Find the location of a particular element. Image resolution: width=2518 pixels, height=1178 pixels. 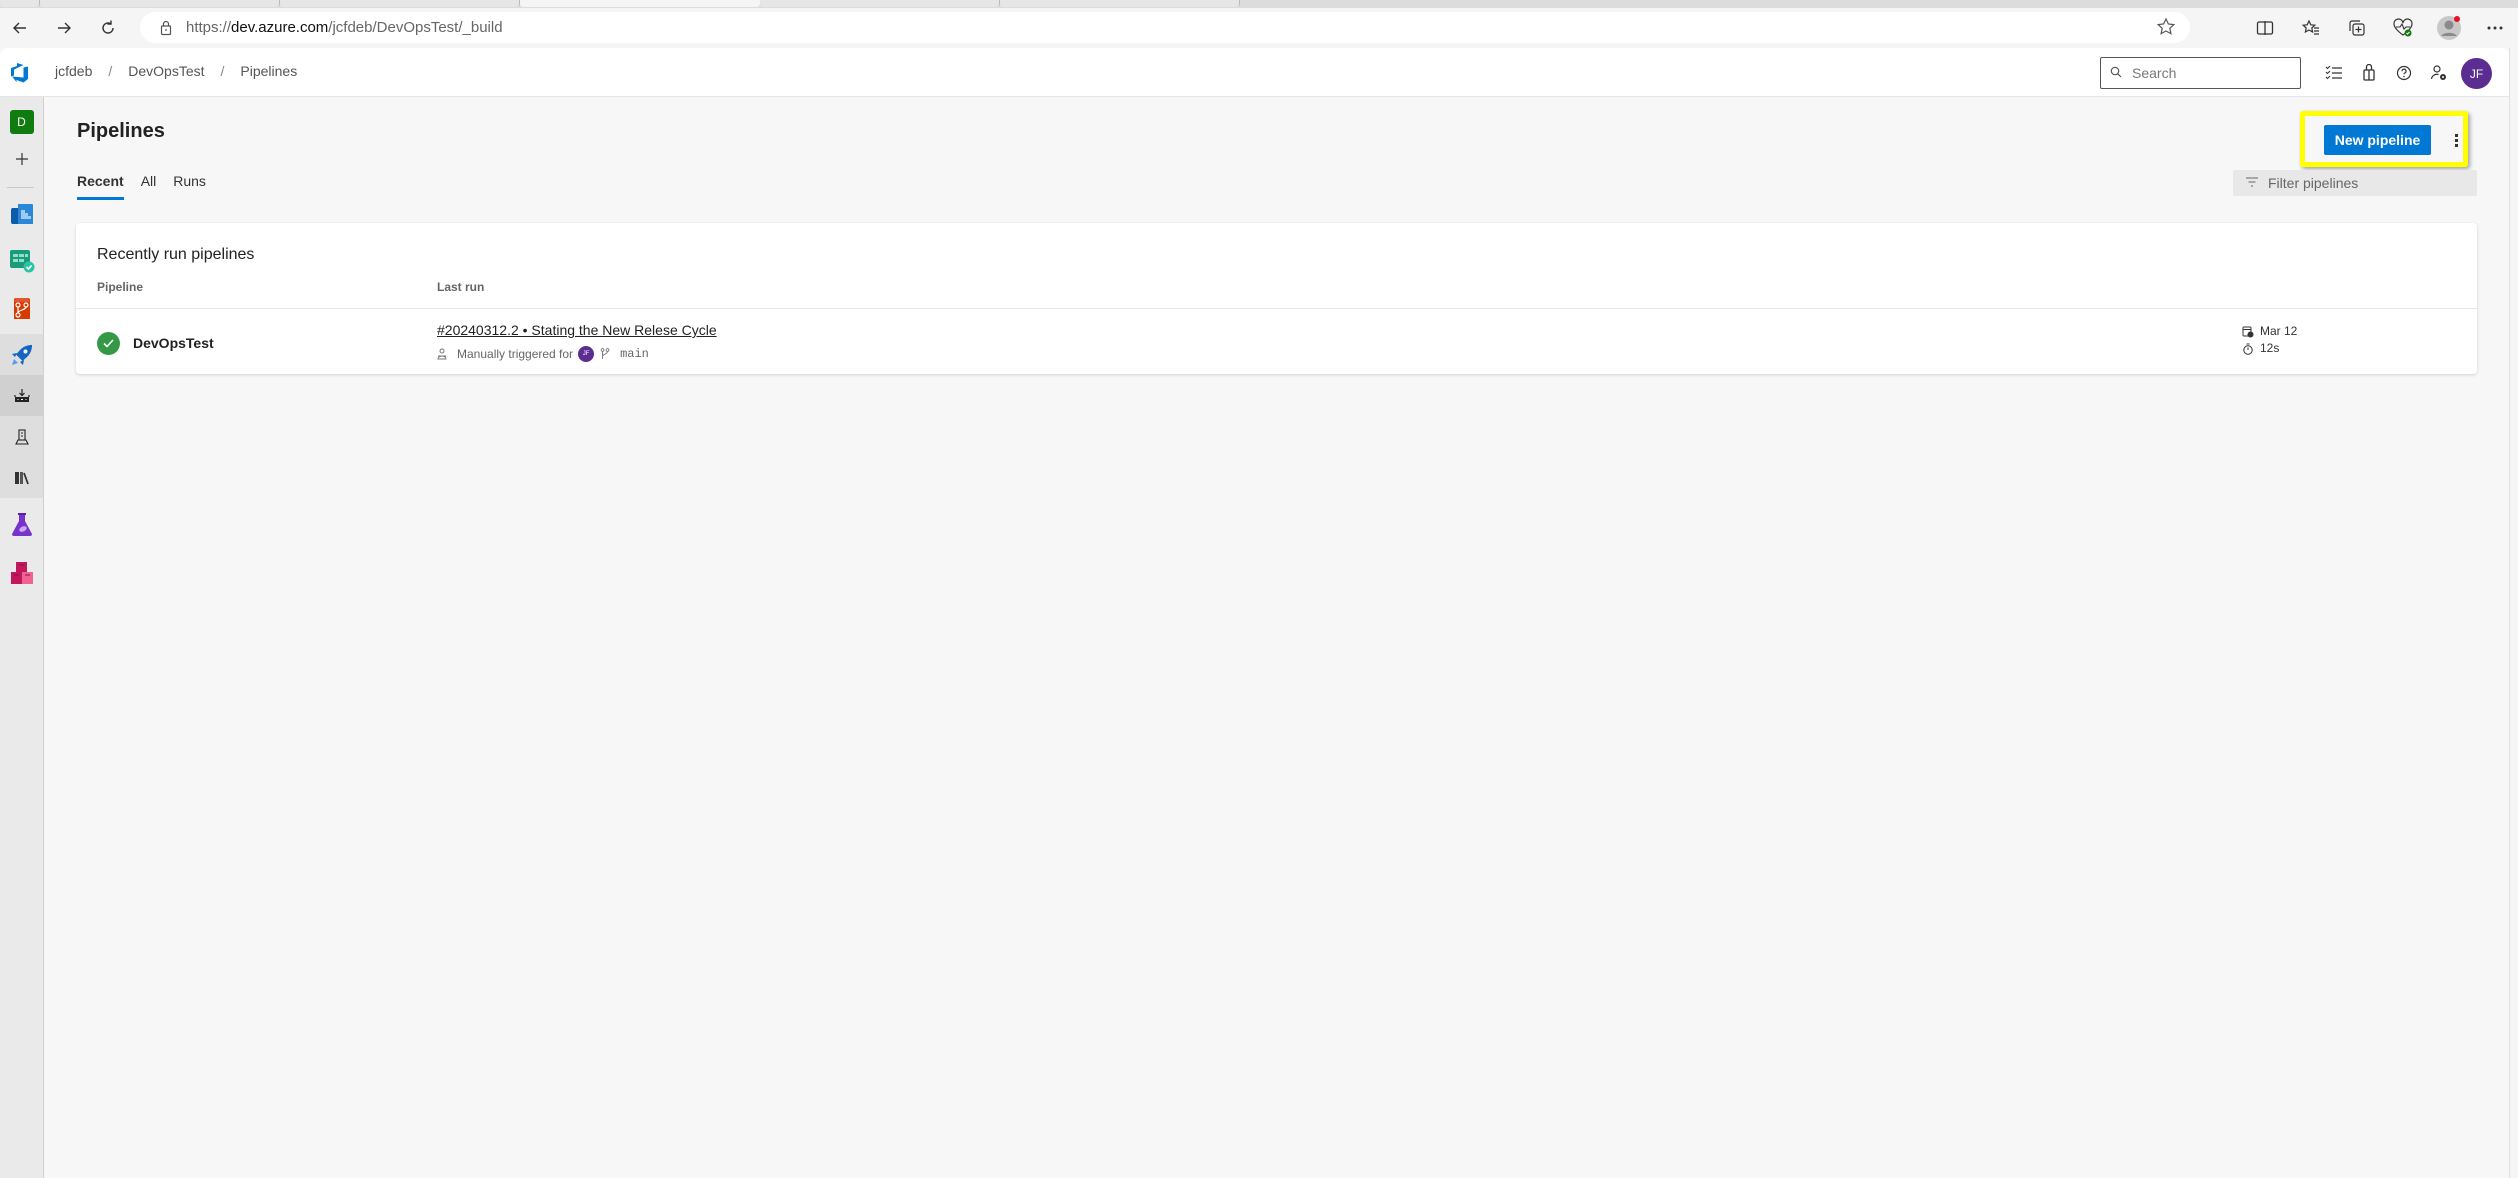

nav-pipelines is located at coordinates (21, 354).